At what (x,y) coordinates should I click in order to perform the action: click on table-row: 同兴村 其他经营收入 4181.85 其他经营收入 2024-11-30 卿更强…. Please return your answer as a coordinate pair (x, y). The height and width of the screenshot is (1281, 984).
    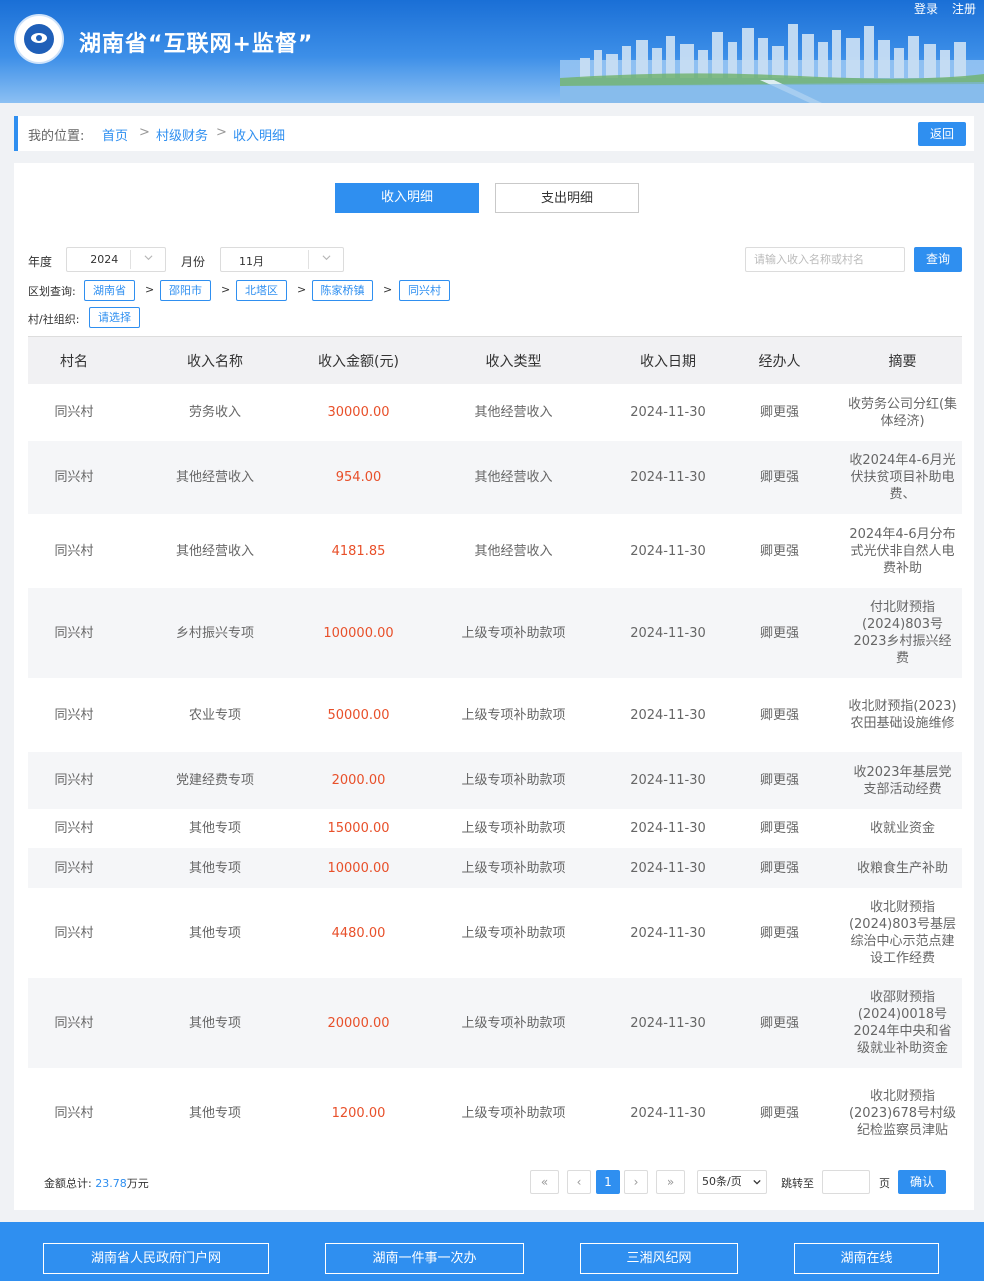
    Looking at the image, I should click on (495, 551).